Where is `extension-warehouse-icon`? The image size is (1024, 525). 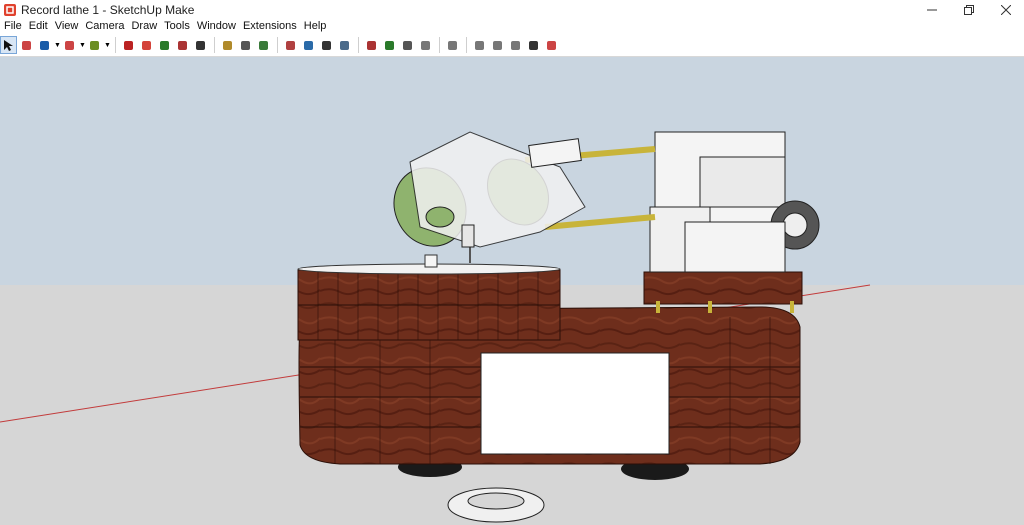 extension-warehouse-icon is located at coordinates (407, 45).